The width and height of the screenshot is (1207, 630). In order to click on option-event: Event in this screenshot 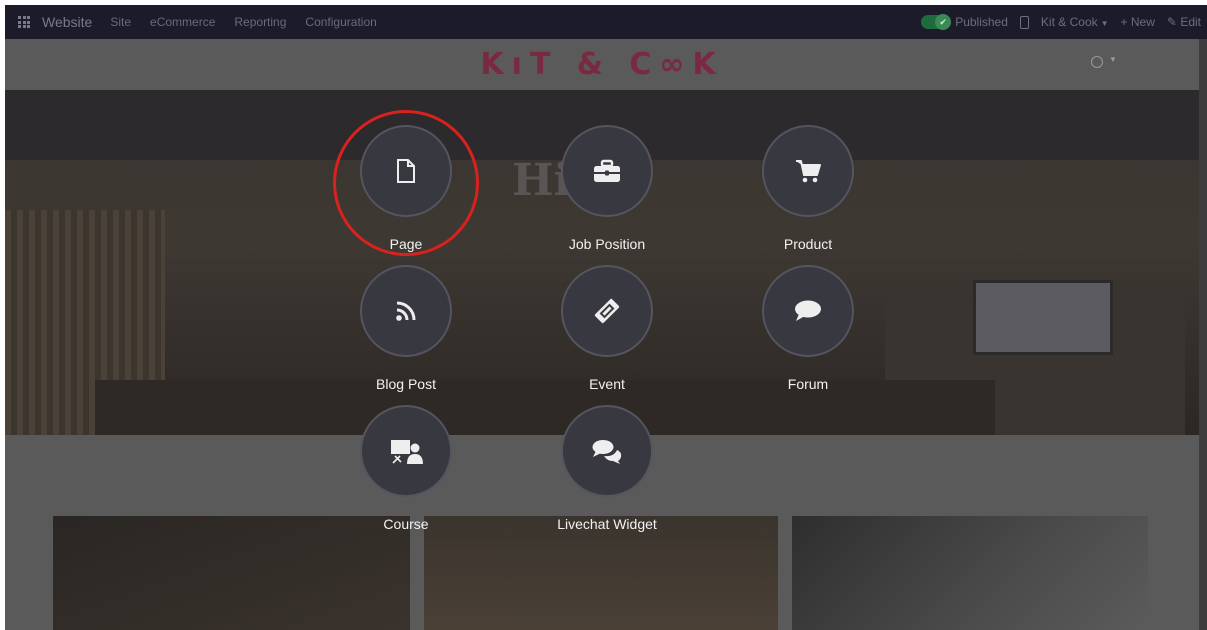, I will do `click(607, 328)`.